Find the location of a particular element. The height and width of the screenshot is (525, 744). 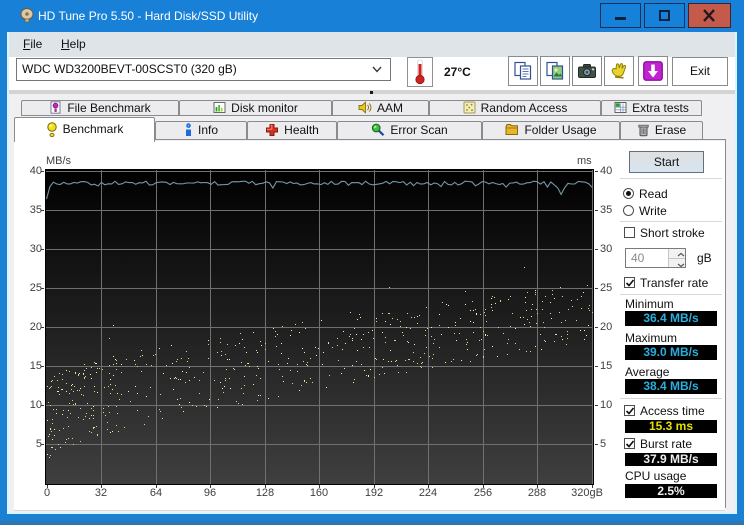

trash-icon is located at coordinates (643, 130).